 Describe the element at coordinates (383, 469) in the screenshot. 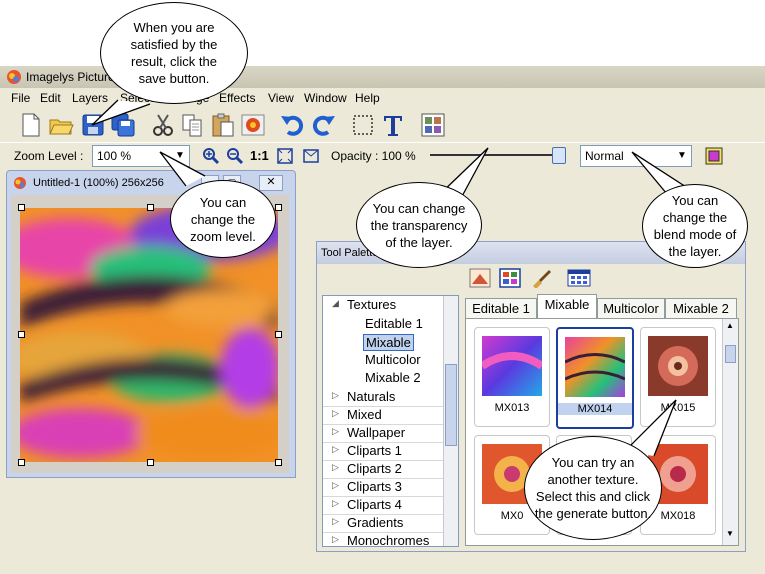

I see `tree-item: ▷ Cliparts 2` at that location.